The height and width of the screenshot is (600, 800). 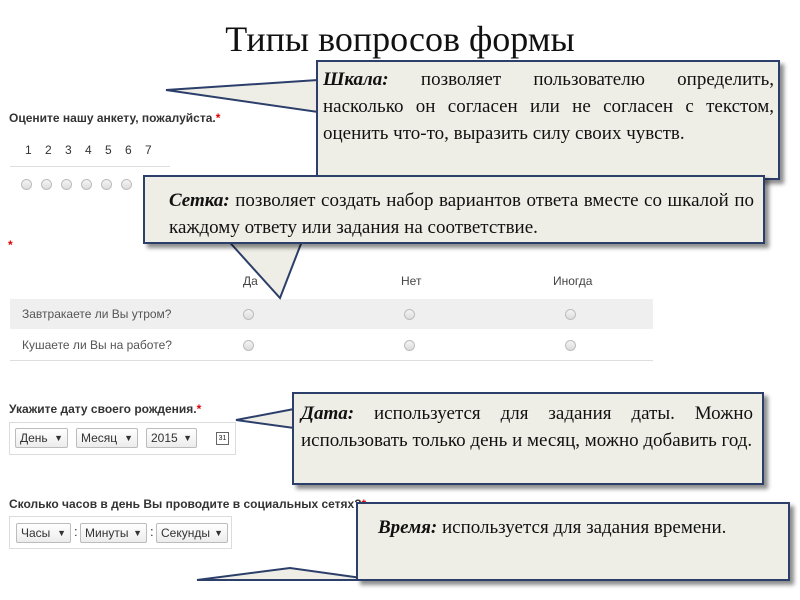 What do you see at coordinates (263, 267) in the screenshot?
I see `grid-callout-tail` at bounding box center [263, 267].